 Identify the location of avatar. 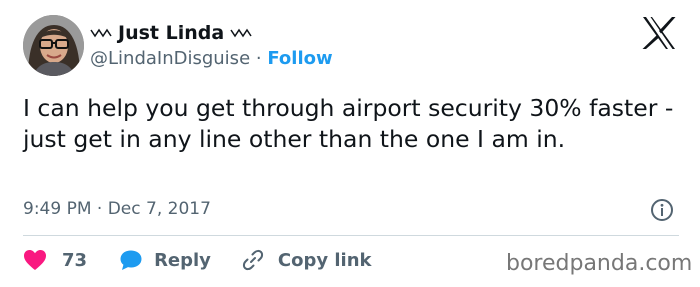
(53, 45).